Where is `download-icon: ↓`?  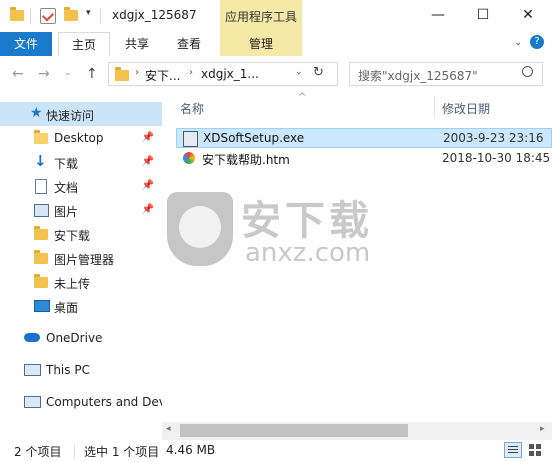
download-icon: ↓ is located at coordinates (40, 161).